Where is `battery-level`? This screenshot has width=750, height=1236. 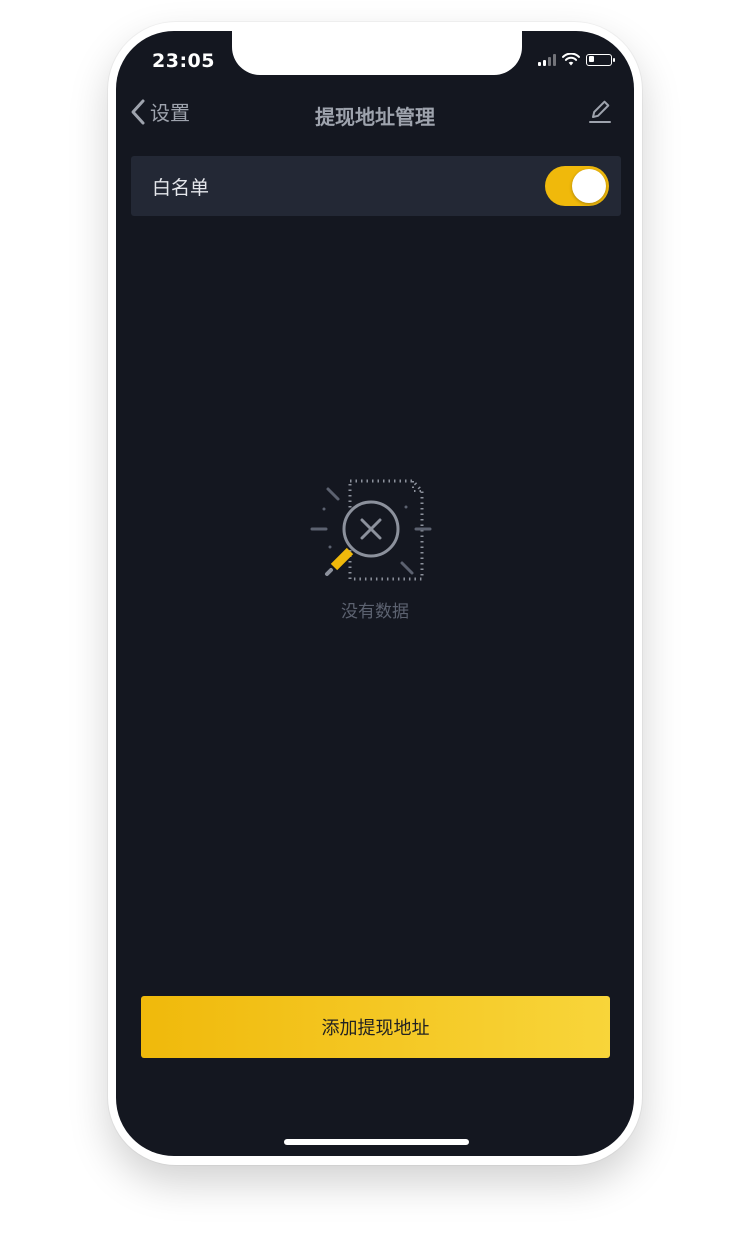 battery-level is located at coordinates (591, 59).